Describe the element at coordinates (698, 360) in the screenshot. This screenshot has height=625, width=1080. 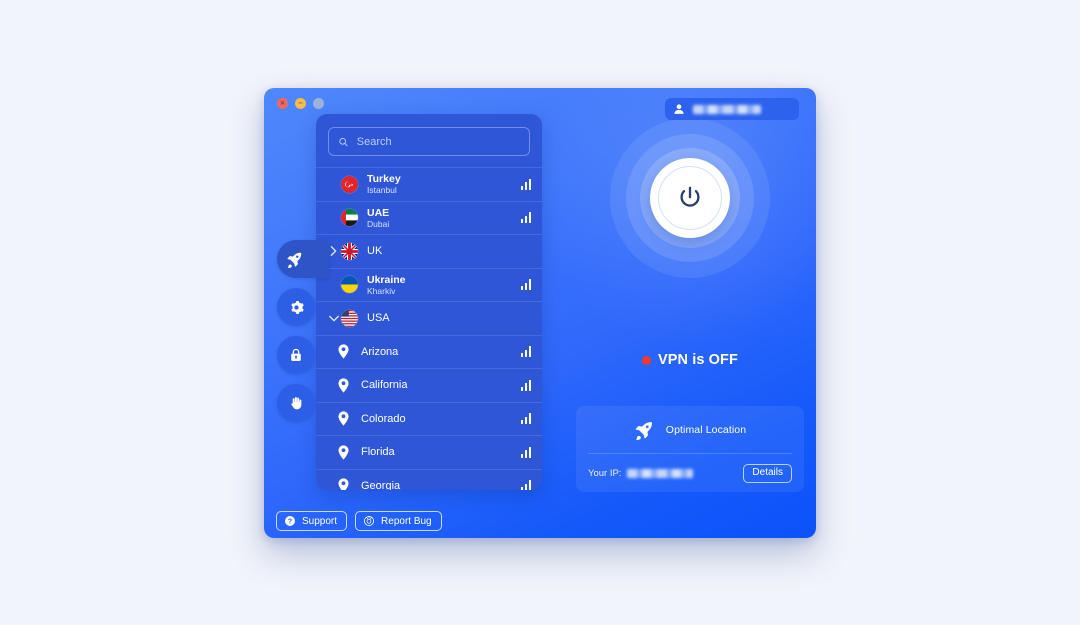
I see `status-text: VPN is OFF` at that location.